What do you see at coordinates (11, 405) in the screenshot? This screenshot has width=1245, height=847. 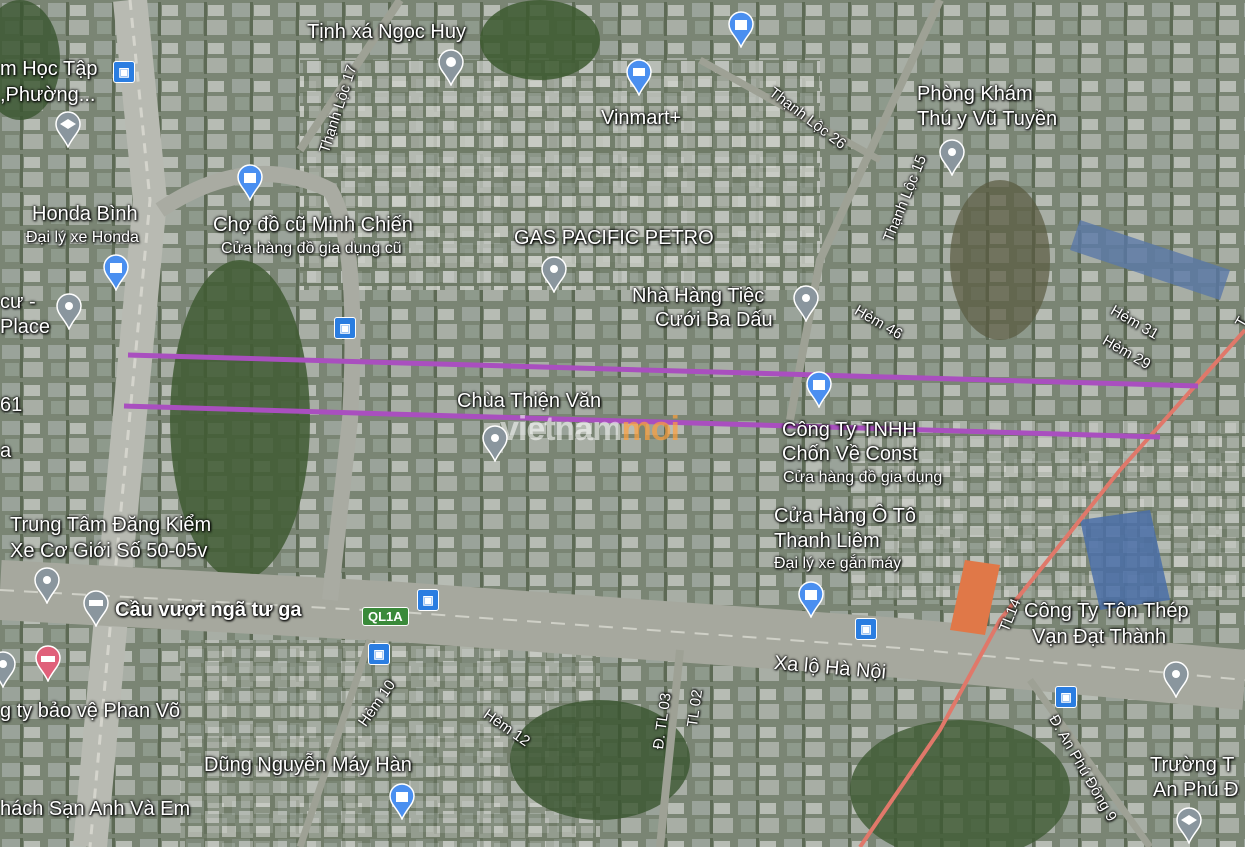 I see `label-61: 61` at bounding box center [11, 405].